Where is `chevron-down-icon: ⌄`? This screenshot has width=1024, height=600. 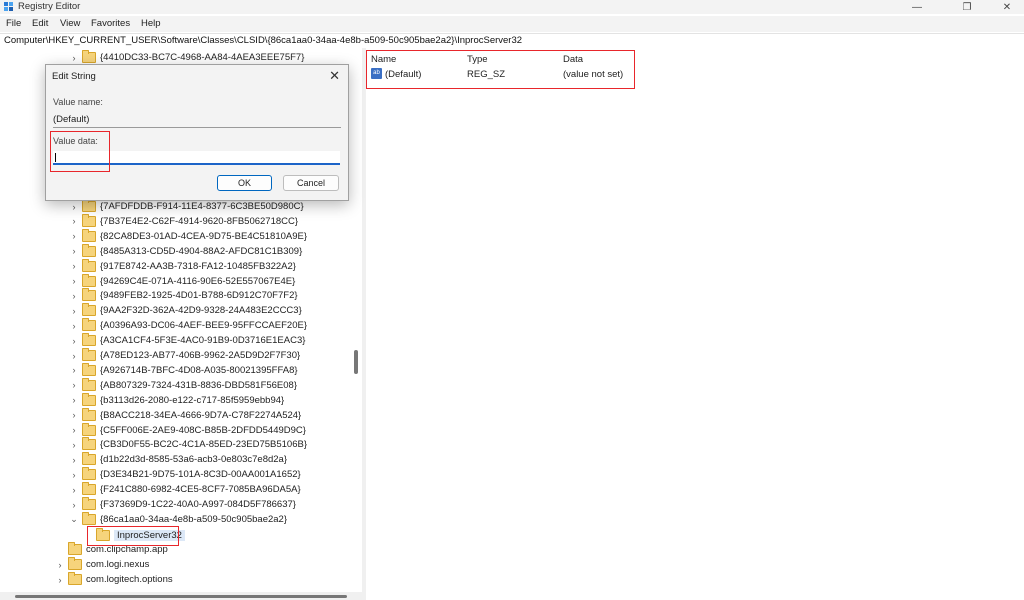
chevron-down-icon: ⌄ is located at coordinates (74, 519).